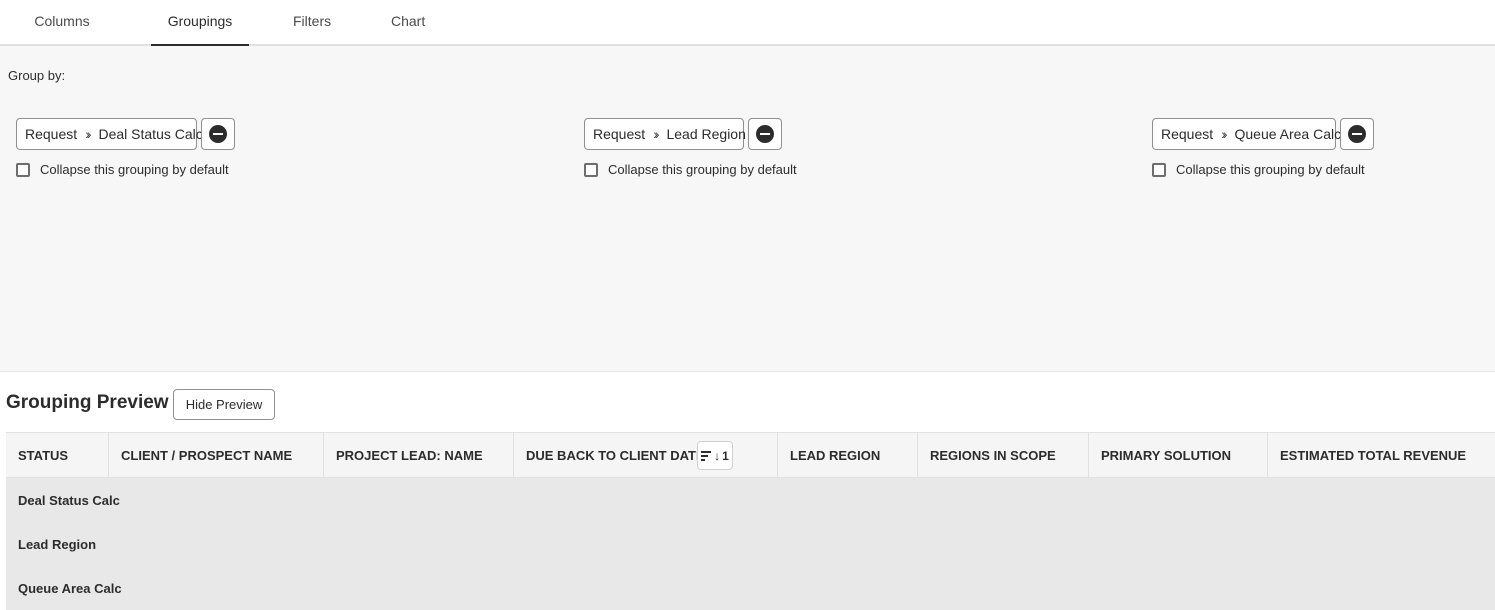 This screenshot has height=610, width=1495. What do you see at coordinates (848, 455) in the screenshot?
I see `column-header-lead-region: LEAD REGION` at bounding box center [848, 455].